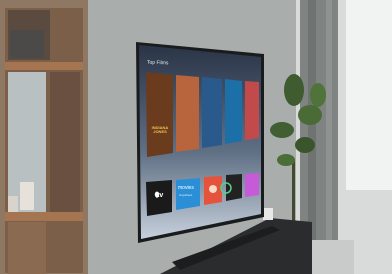 The image size is (392, 274). I want to click on movies-app-label: movies, so click(186, 188).